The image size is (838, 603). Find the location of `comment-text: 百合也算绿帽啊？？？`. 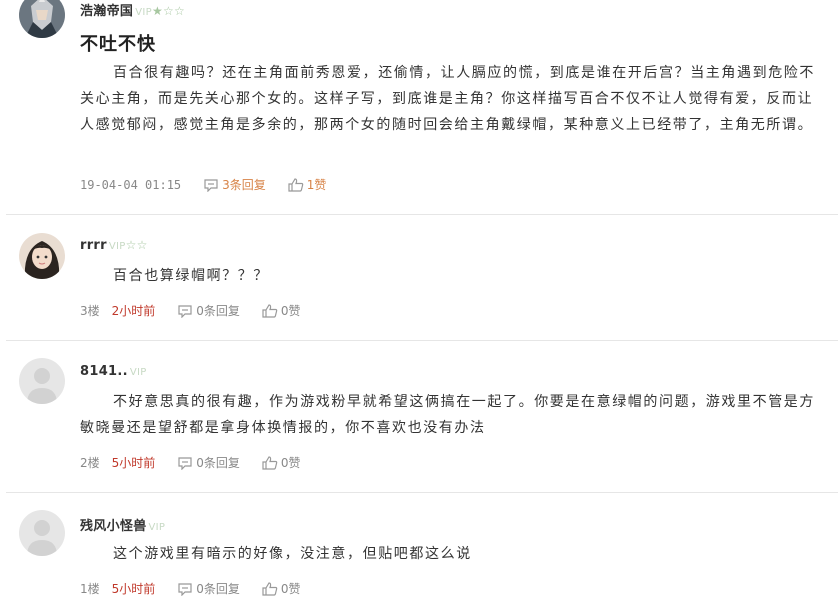

comment-text: 百合也算绿帽啊？？？ is located at coordinates (191, 276).